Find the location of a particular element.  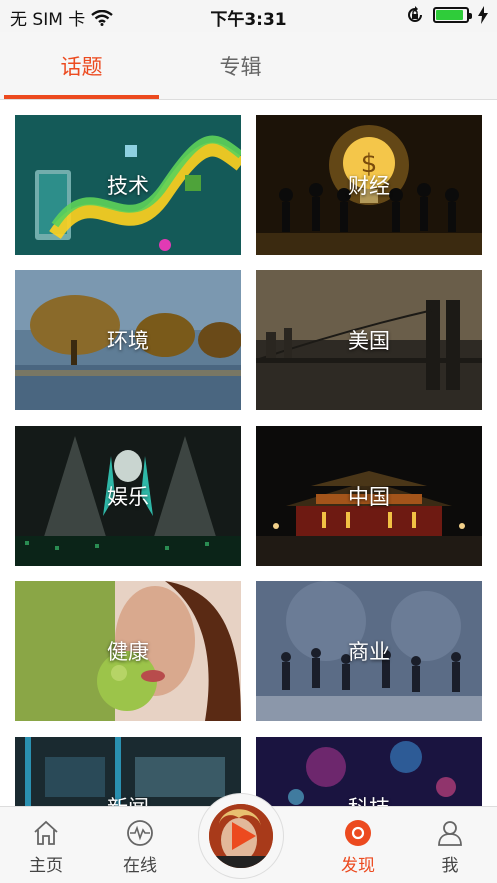

topic-tile-health: 健康 is located at coordinates (128, 651).